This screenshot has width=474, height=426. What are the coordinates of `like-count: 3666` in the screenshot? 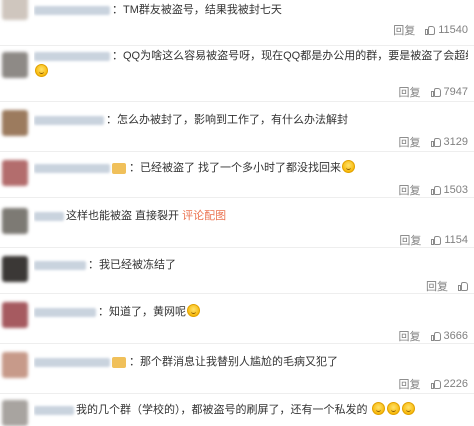 It's located at (455, 336).